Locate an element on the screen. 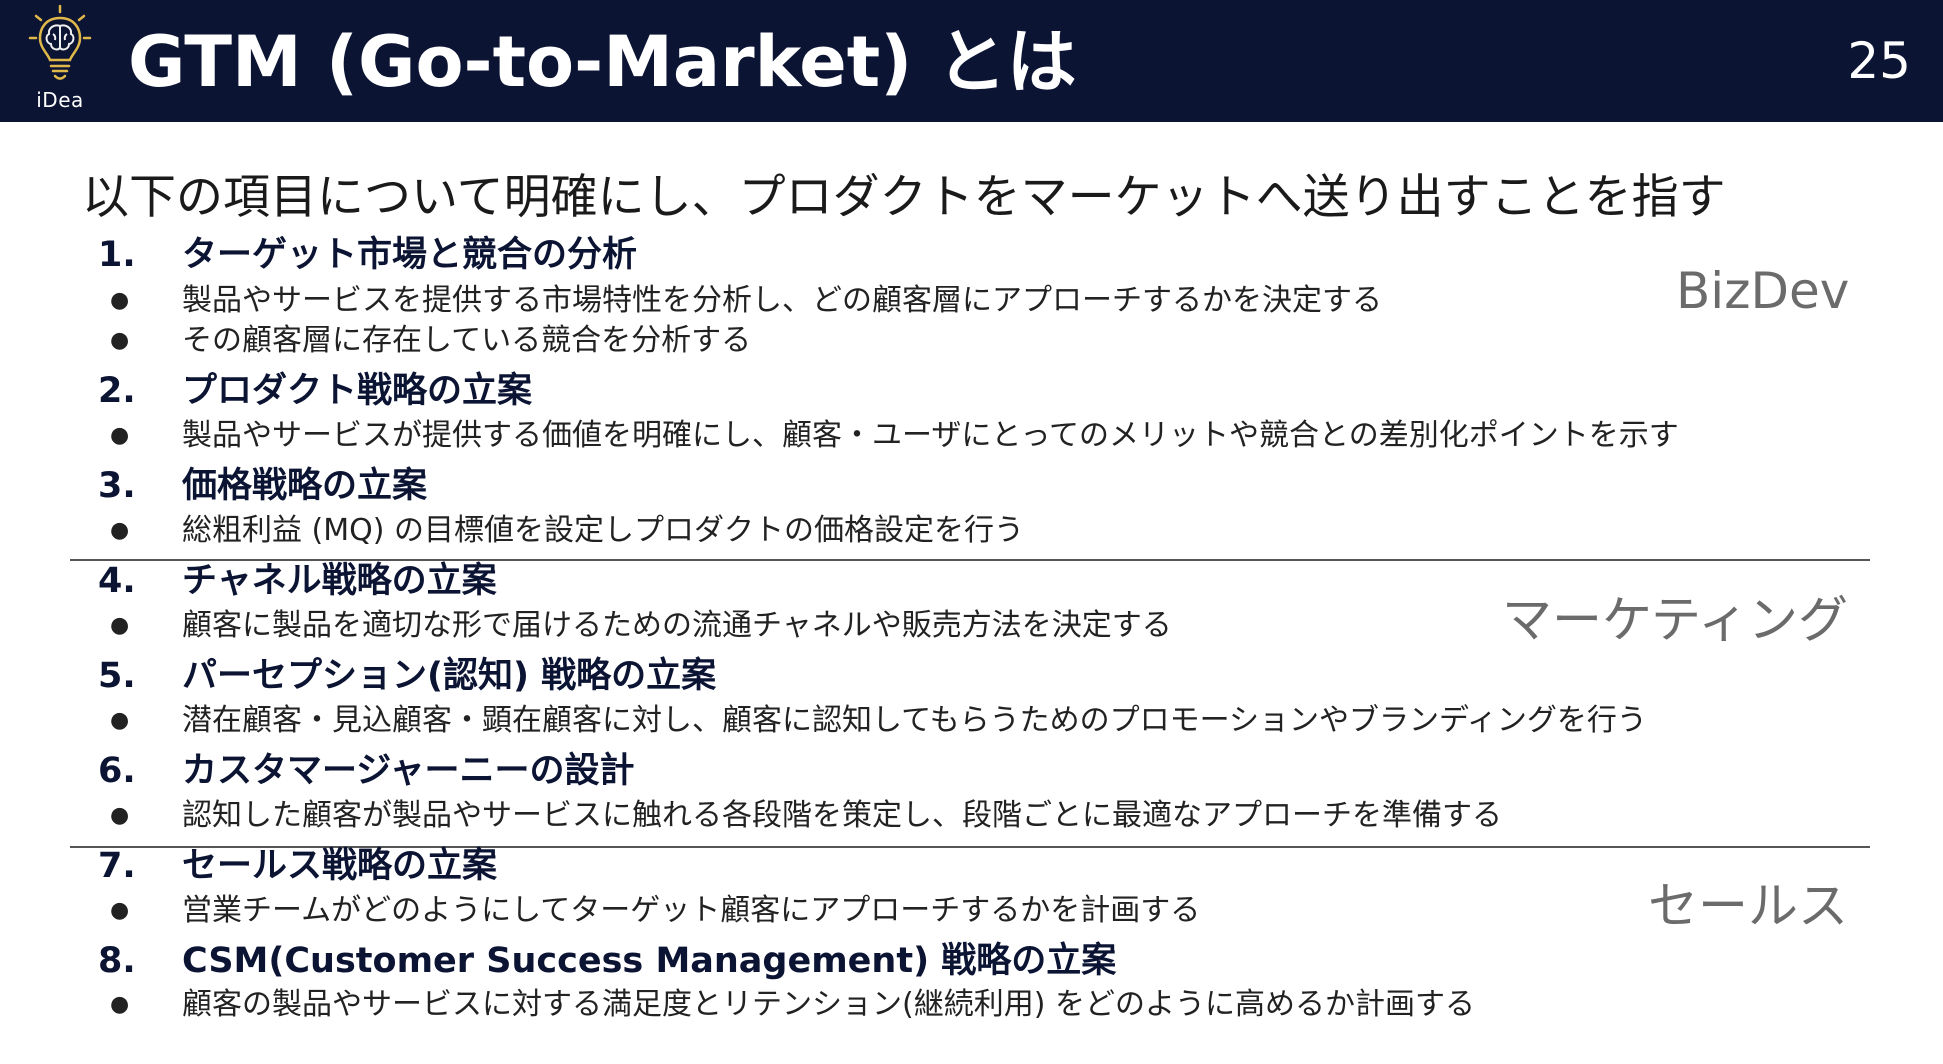 The width and height of the screenshot is (1943, 1064). item-number: 2. is located at coordinates (117, 391).